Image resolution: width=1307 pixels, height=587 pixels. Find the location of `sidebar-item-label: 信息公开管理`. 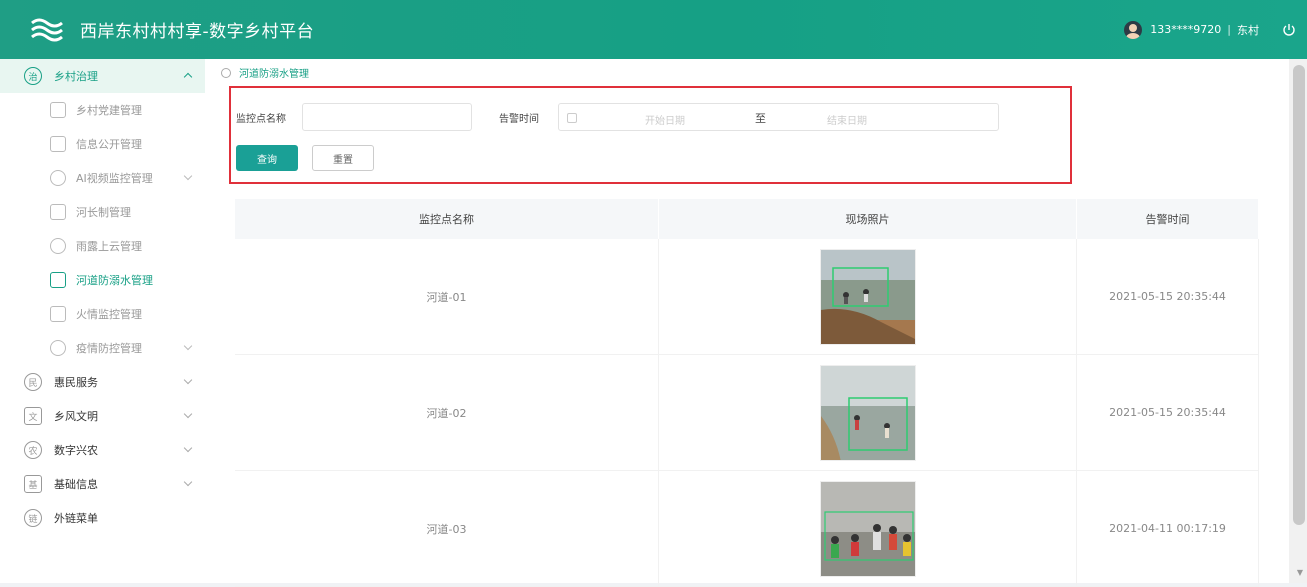

sidebar-item-label: 信息公开管理 is located at coordinates (109, 144).